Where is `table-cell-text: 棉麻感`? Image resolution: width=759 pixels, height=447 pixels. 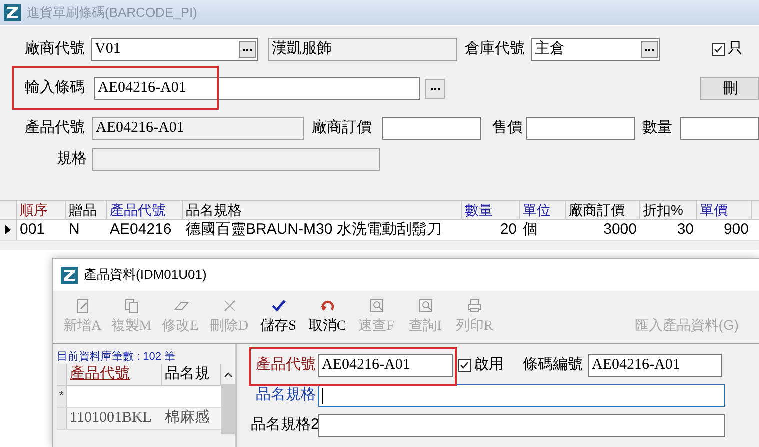 table-cell-text: 棉麻感 is located at coordinates (187, 418).